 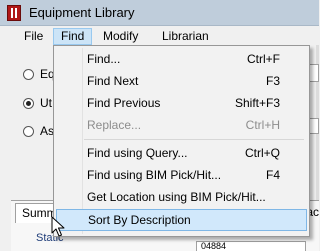 What do you see at coordinates (257, 103) in the screenshot?
I see `menu-item-shortcut: Shift+F3` at bounding box center [257, 103].